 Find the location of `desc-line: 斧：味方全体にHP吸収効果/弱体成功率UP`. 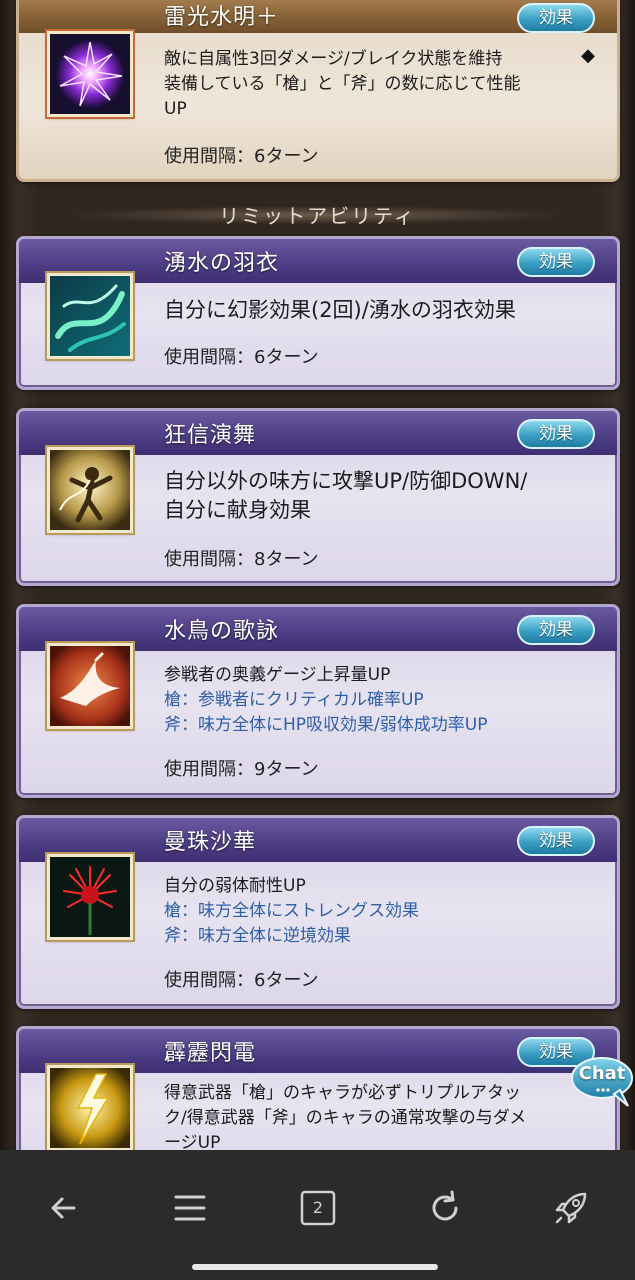

desc-line: 斧：味方全体にHP吸収効果/弱体成功率UP is located at coordinates (326, 725).